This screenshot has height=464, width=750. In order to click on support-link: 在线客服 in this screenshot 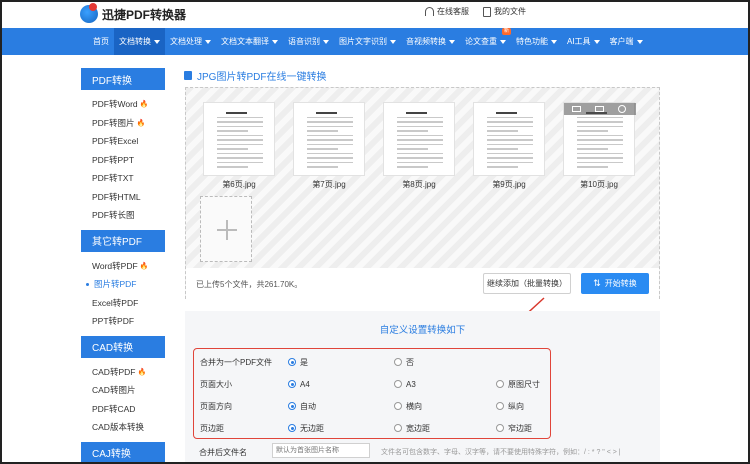, I will do `click(447, 11)`.